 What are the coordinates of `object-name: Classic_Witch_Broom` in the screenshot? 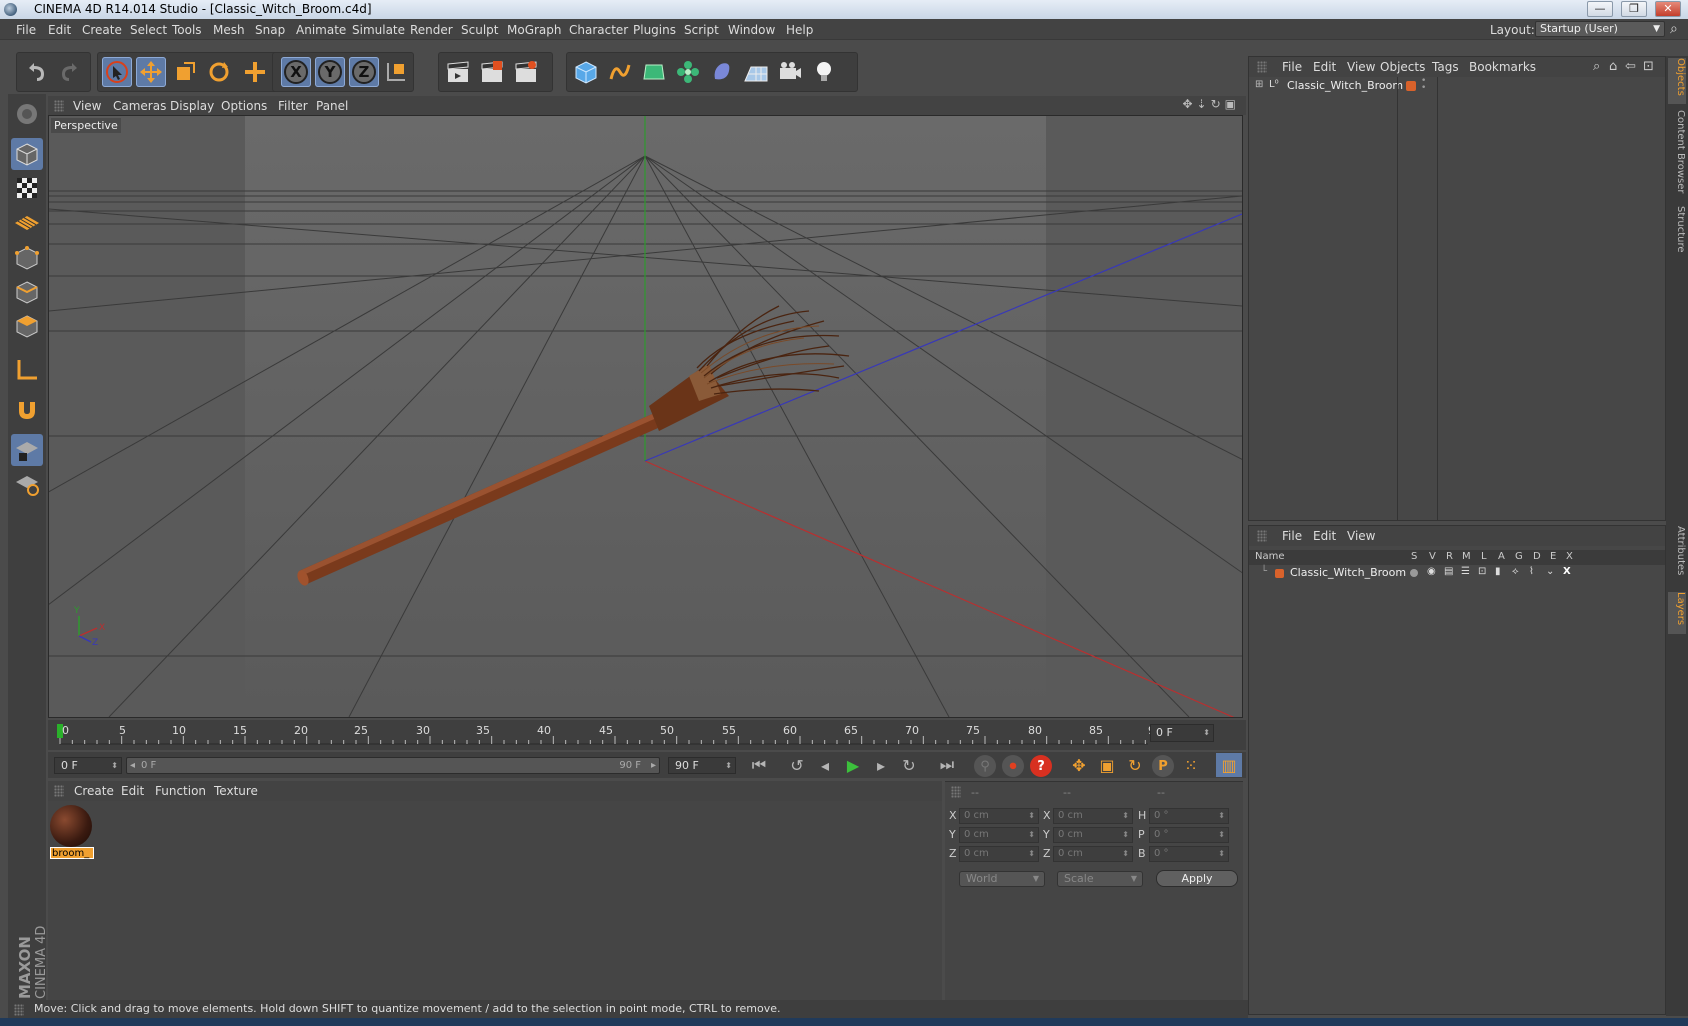 It's located at (1345, 85).